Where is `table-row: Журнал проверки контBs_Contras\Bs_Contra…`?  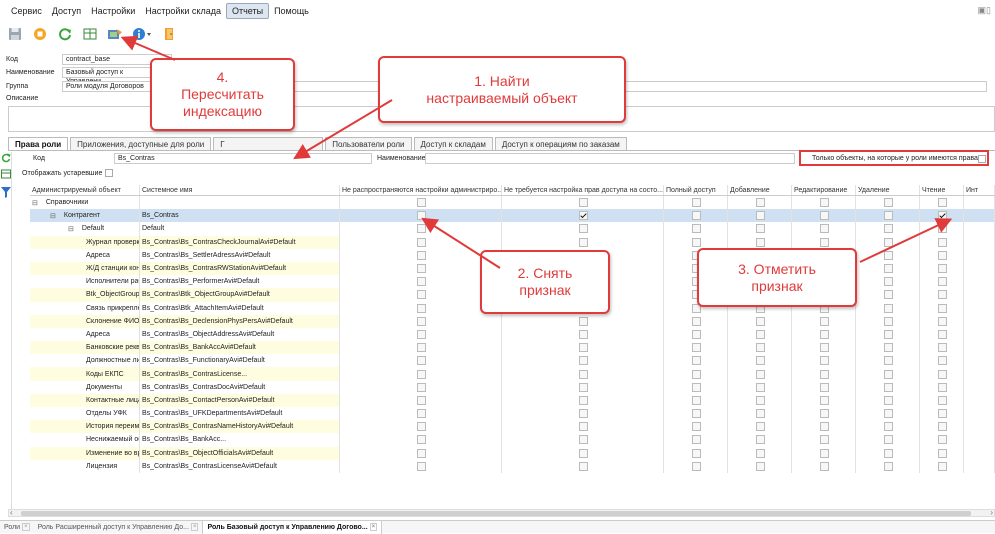
table-row: Журнал проверки контBs_Contras\Bs_Contra… is located at coordinates (512, 242).